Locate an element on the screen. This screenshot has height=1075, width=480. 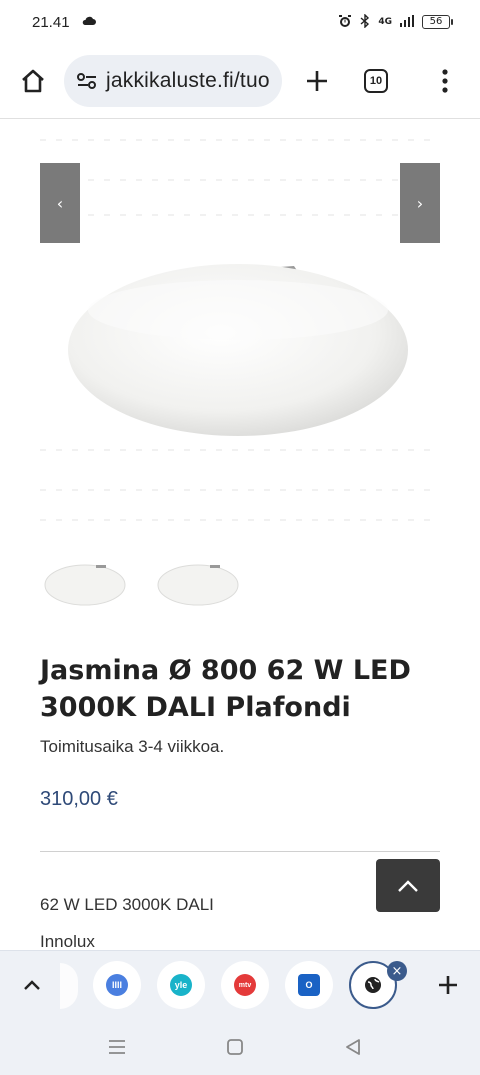
add-tab-icon is located at coordinates (448, 985).